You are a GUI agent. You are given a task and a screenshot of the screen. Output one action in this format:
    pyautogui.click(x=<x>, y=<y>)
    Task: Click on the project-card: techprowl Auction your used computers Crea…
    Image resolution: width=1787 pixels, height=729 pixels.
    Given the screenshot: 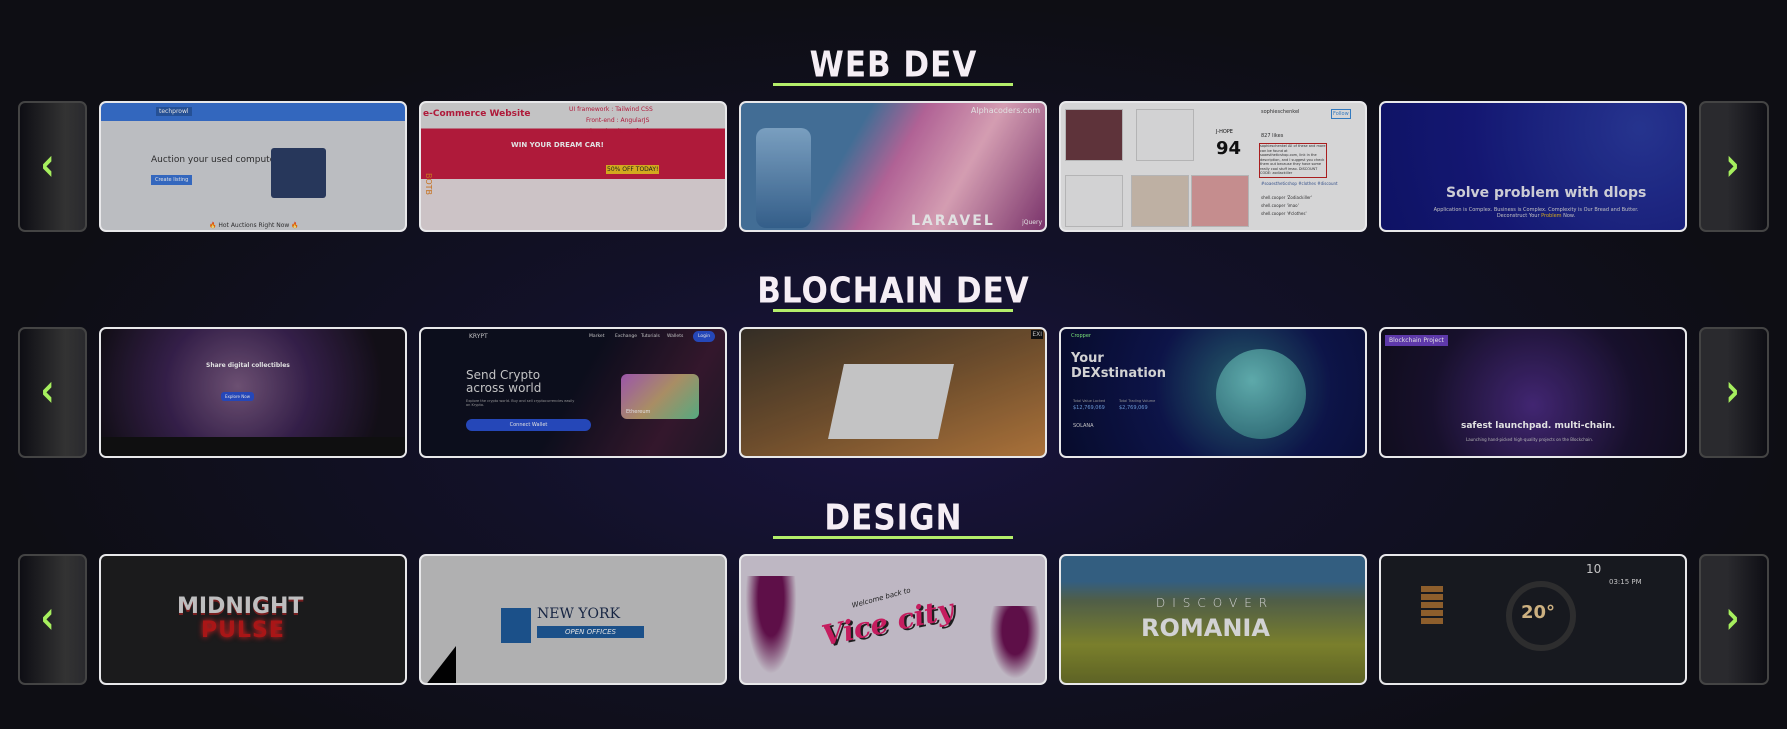 What is the action you would take?
    pyautogui.click(x=253, y=166)
    